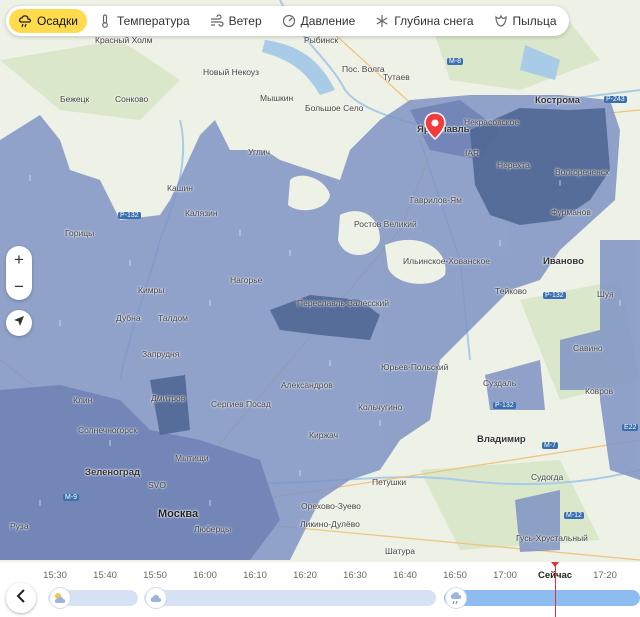 The width and height of the screenshot is (640, 617). I want to click on airport-label: SVO, so click(157, 485).